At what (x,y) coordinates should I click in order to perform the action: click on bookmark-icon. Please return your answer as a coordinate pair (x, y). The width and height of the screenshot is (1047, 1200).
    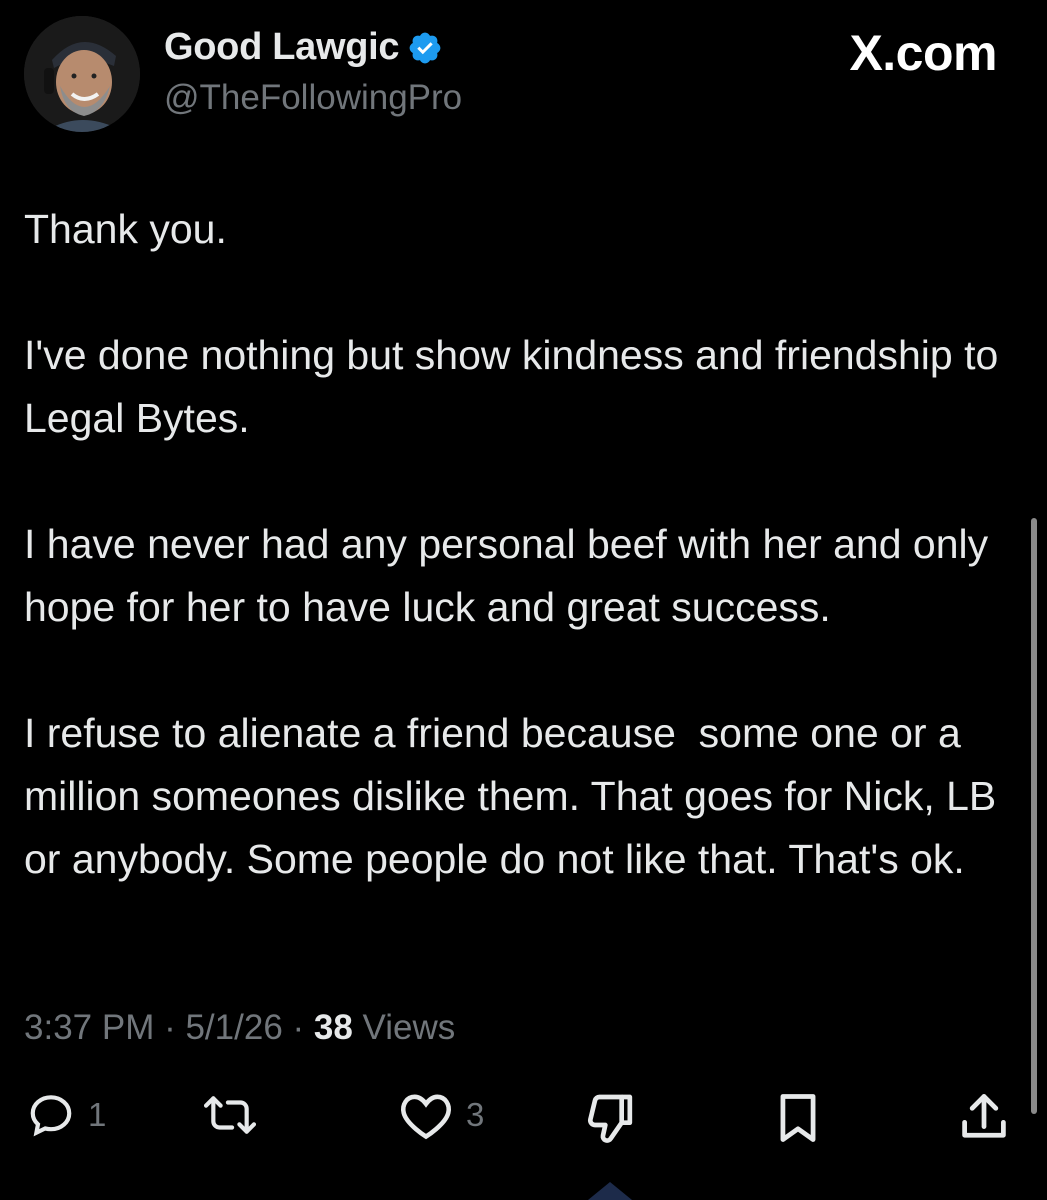
    Looking at the image, I should click on (798, 1118).